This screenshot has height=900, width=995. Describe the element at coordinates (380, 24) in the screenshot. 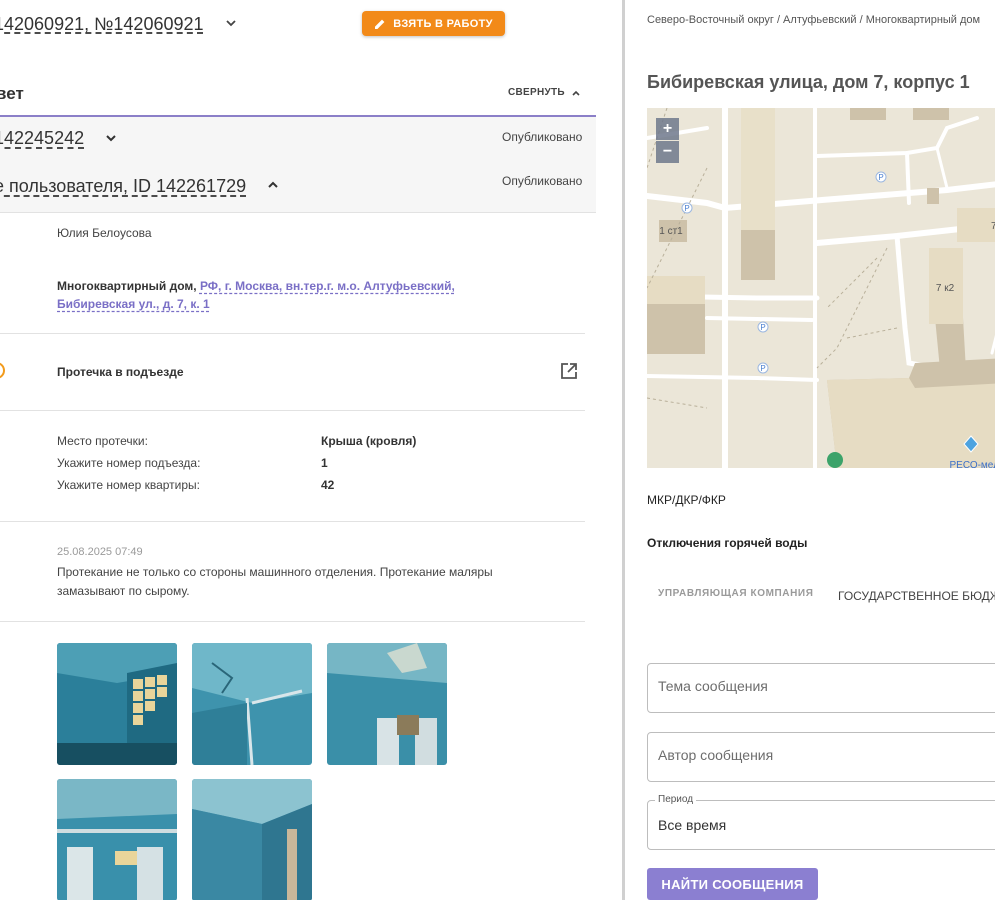

I see `pencil-icon` at that location.